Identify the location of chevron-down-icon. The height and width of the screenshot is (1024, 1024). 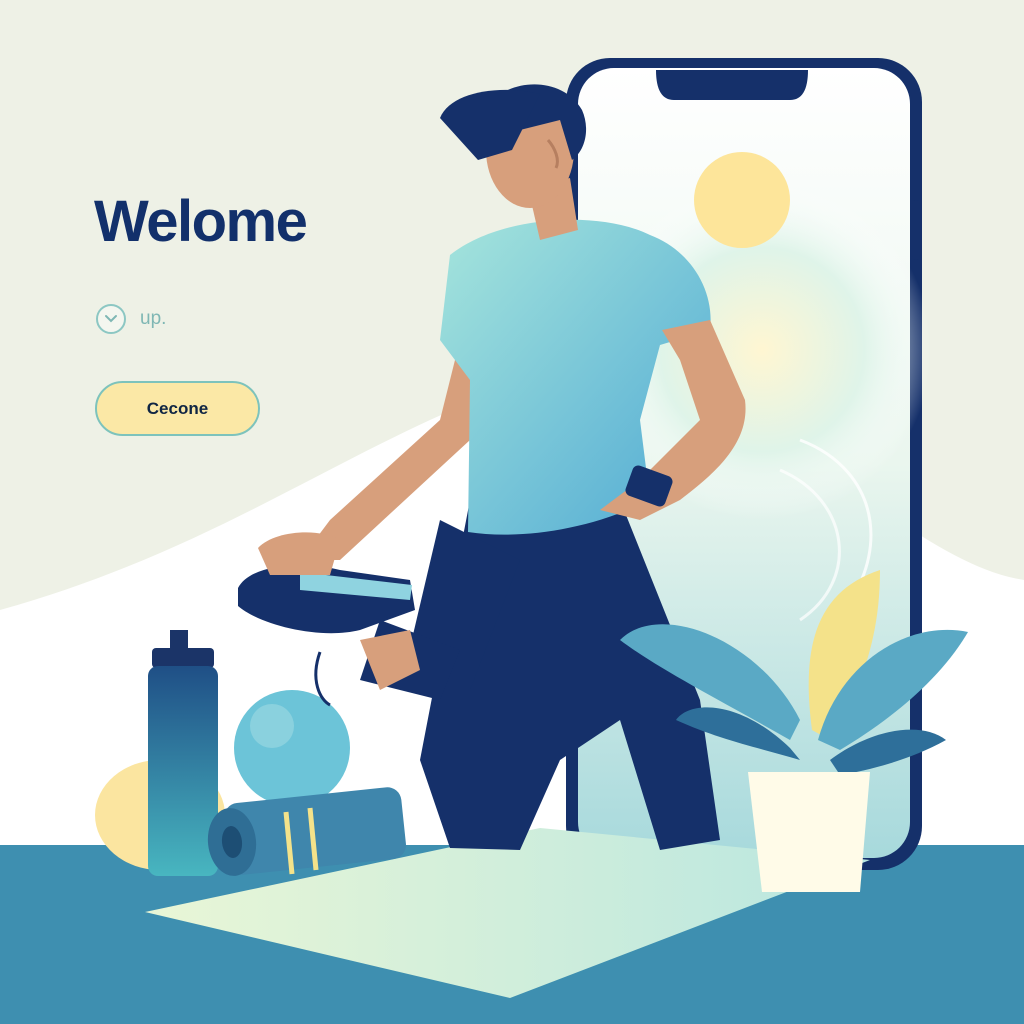
(111, 319).